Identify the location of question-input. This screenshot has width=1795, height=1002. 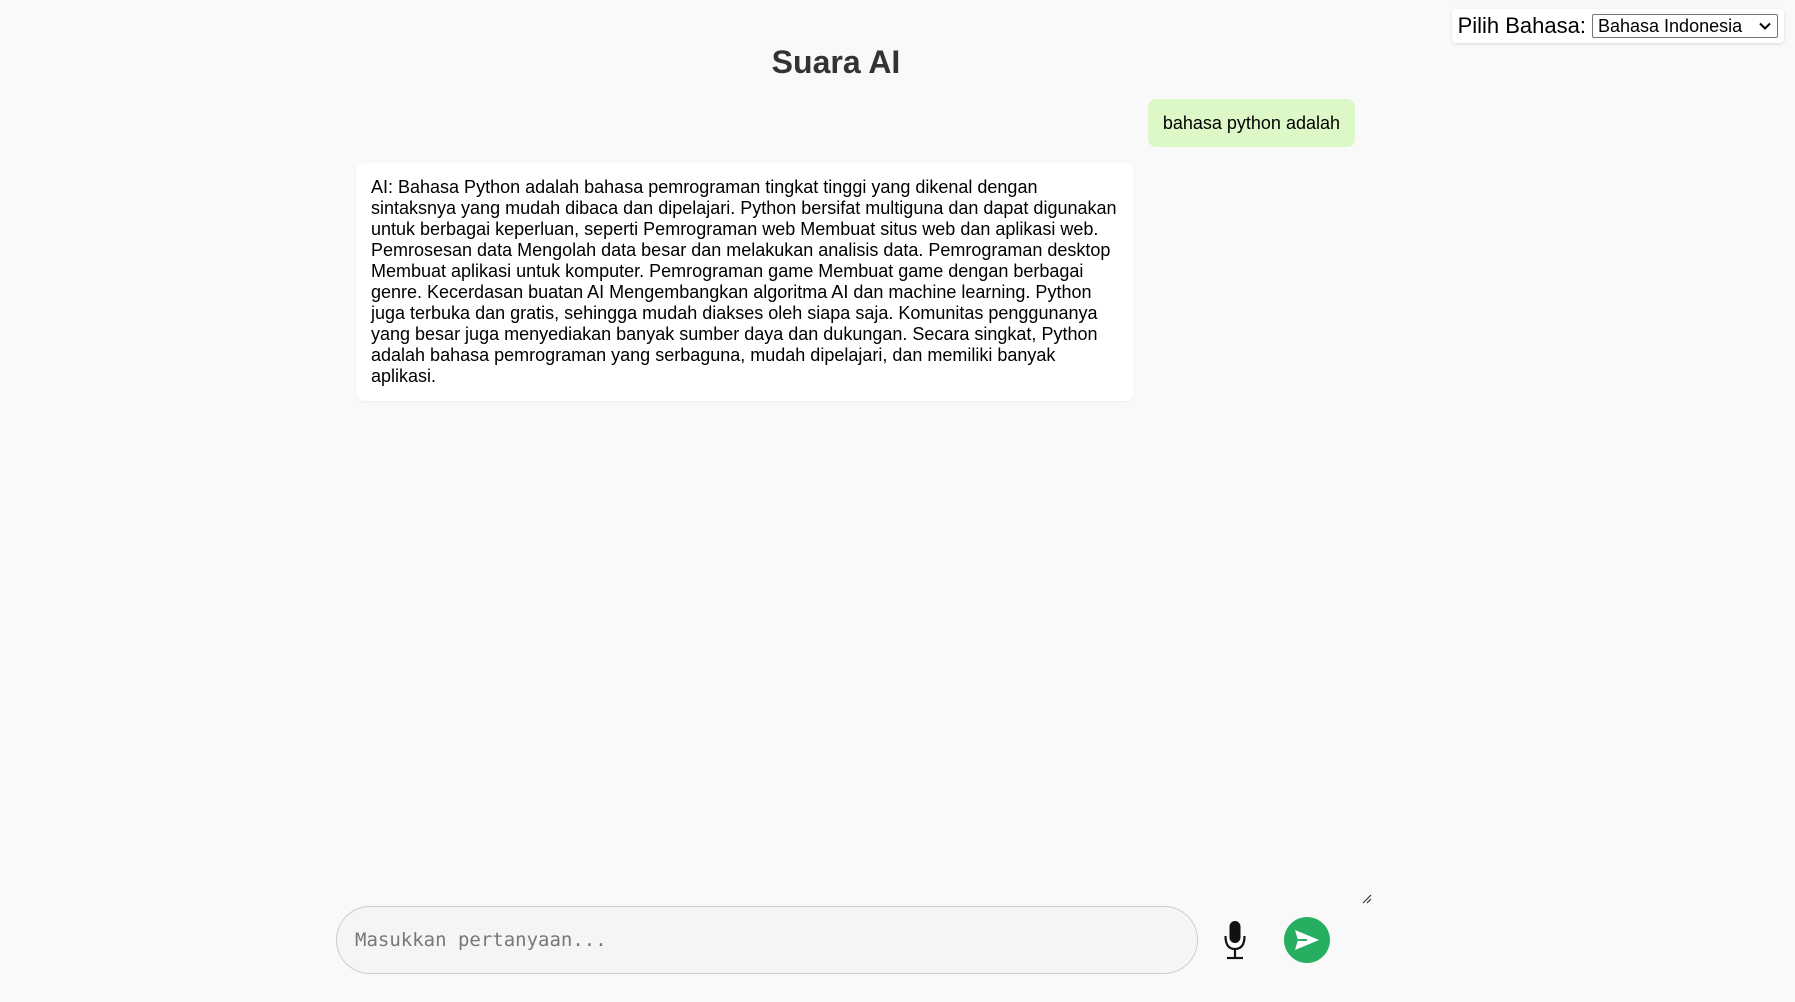
(767, 940).